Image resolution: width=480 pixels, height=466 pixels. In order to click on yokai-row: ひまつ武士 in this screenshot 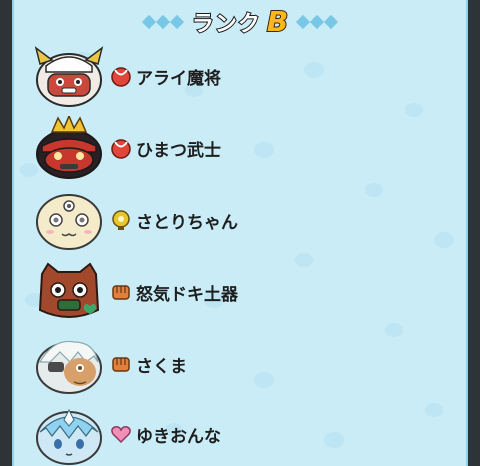, I will do `click(127, 148)`.